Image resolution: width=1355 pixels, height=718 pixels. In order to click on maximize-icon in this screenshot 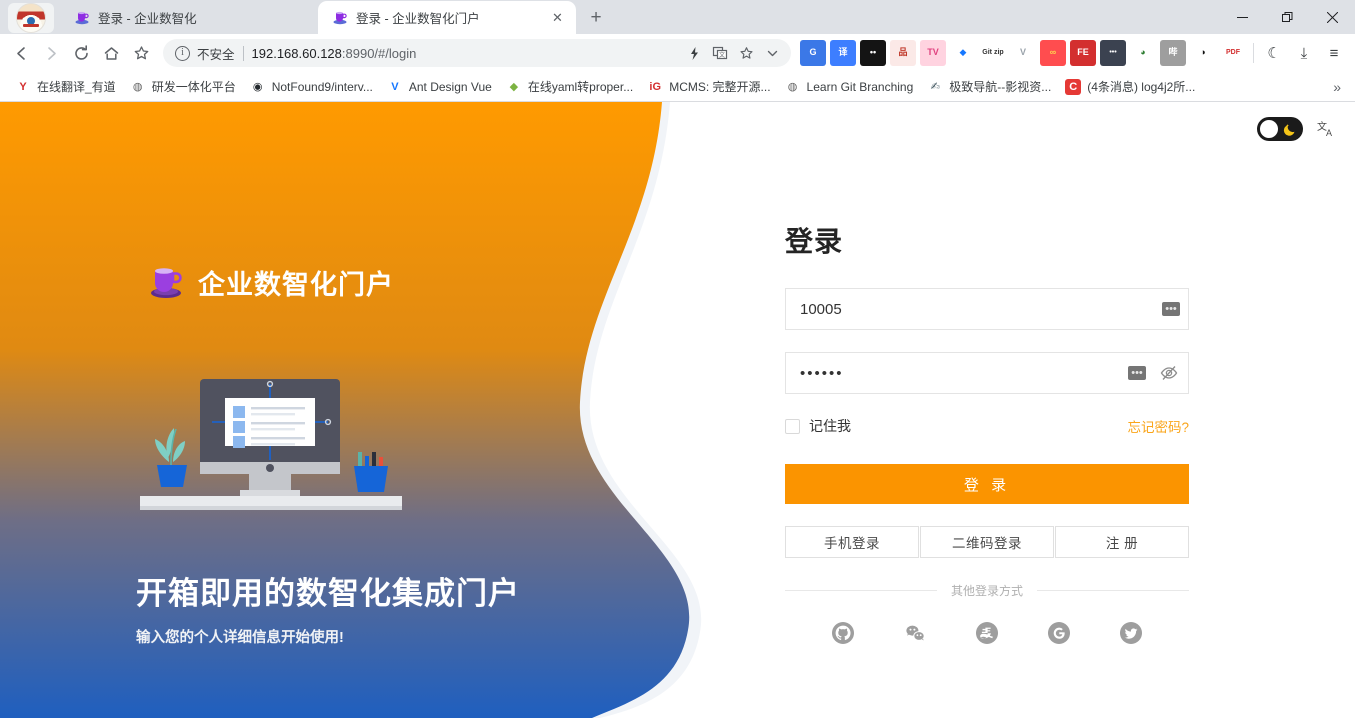, I will do `click(1287, 17)`.